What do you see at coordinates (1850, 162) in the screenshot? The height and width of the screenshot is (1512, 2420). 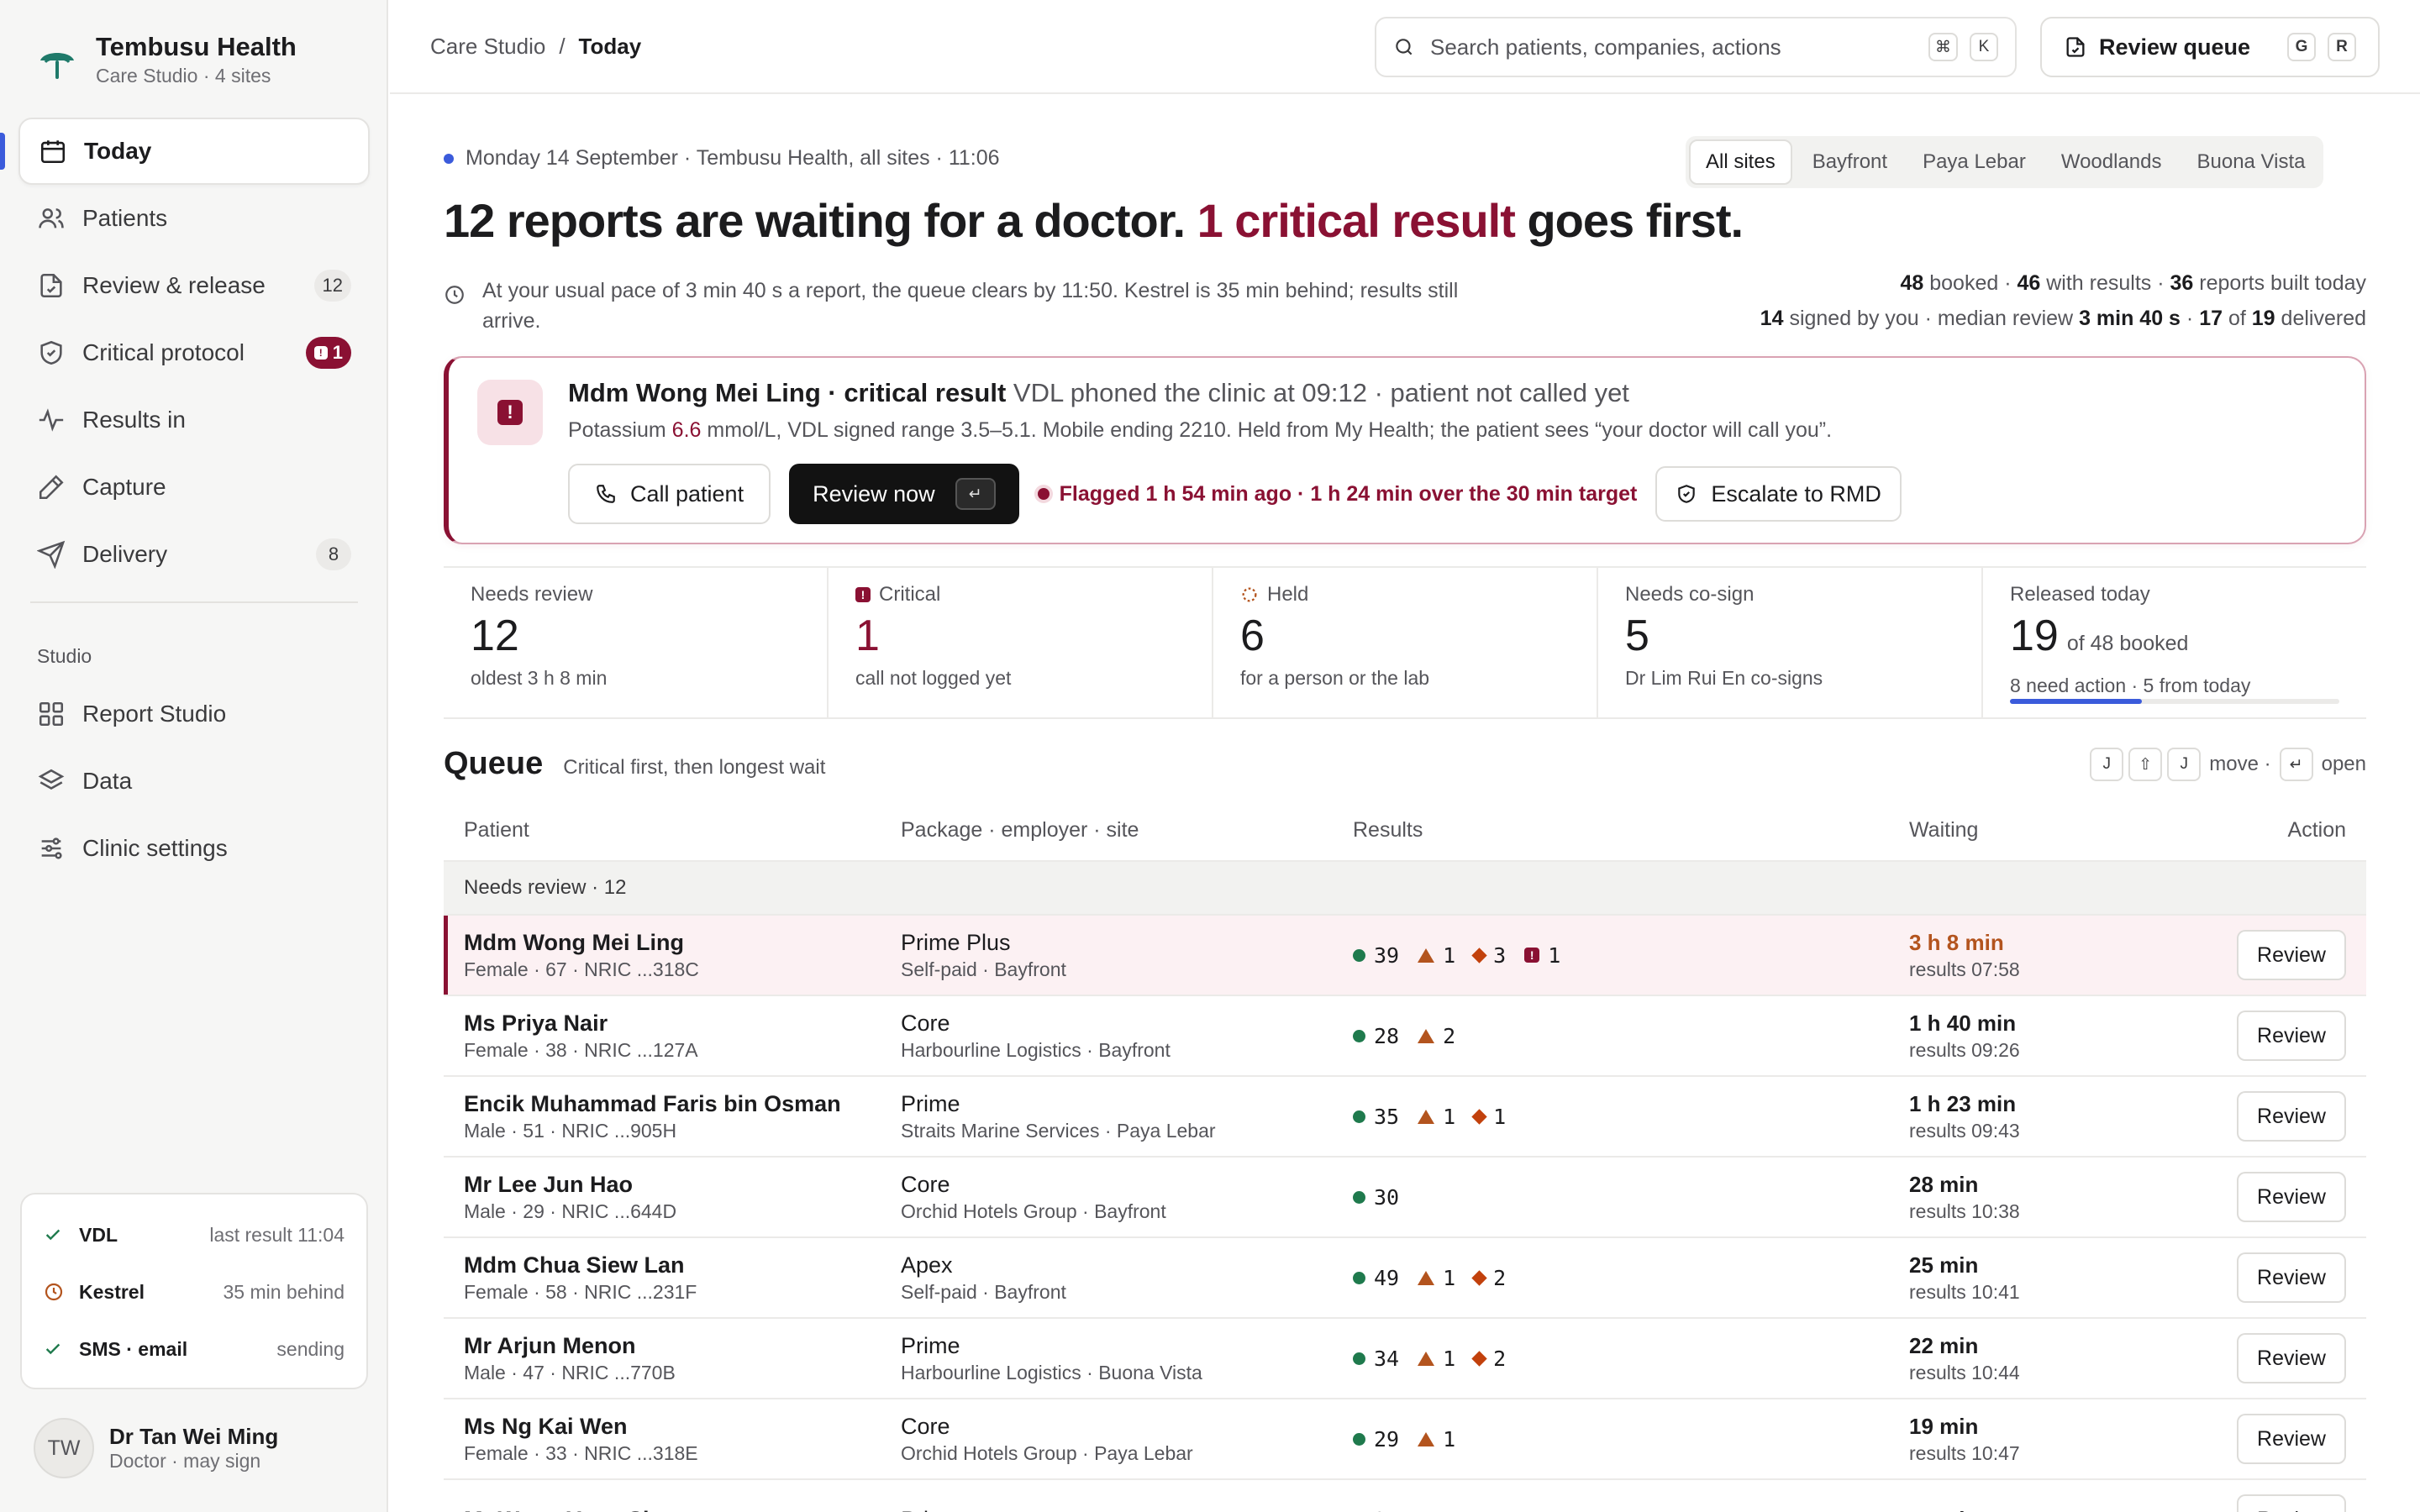 I see `site-tab-bayfront: Bayfront` at bounding box center [1850, 162].